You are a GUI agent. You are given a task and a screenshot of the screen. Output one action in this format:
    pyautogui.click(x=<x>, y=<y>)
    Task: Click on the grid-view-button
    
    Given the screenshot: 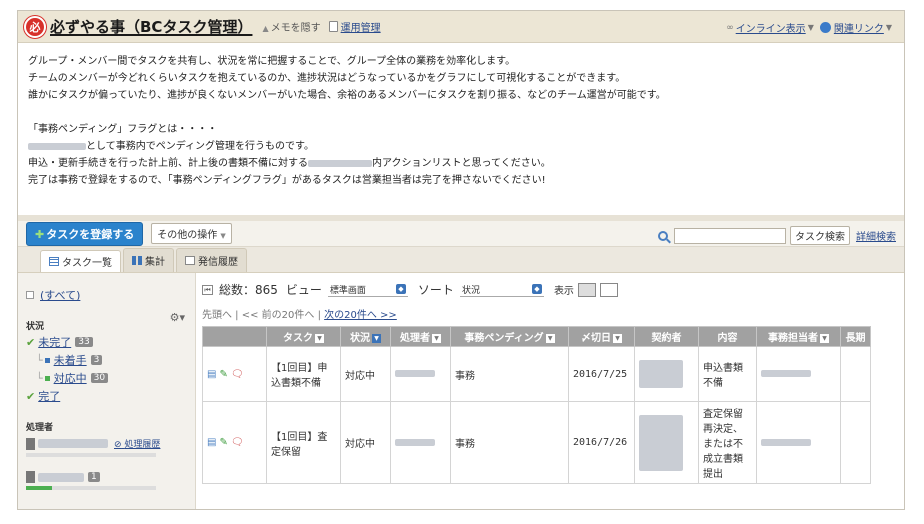 What is the action you would take?
    pyautogui.click(x=586, y=289)
    